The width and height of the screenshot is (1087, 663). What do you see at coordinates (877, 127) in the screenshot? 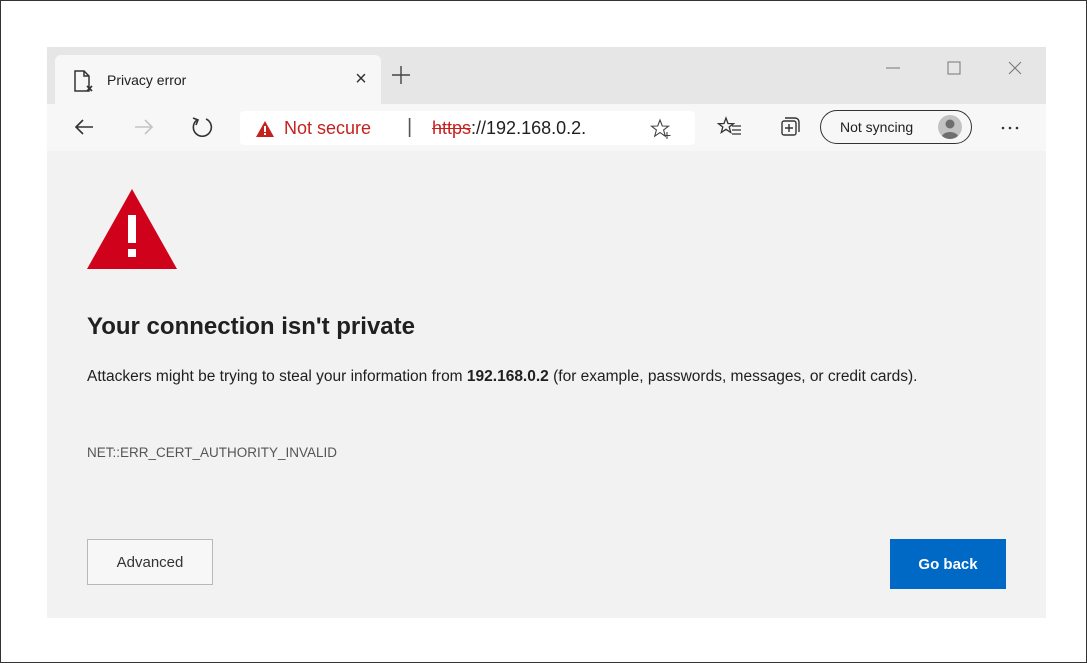
I see `sync-status-label: Not syncing` at bounding box center [877, 127].